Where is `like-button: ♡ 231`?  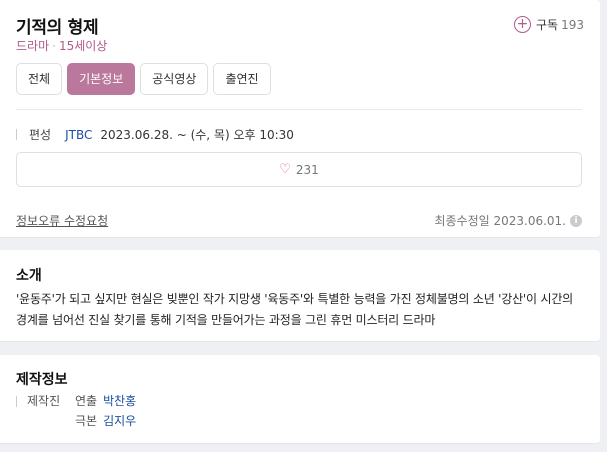
like-button: ♡ 231 is located at coordinates (299, 169).